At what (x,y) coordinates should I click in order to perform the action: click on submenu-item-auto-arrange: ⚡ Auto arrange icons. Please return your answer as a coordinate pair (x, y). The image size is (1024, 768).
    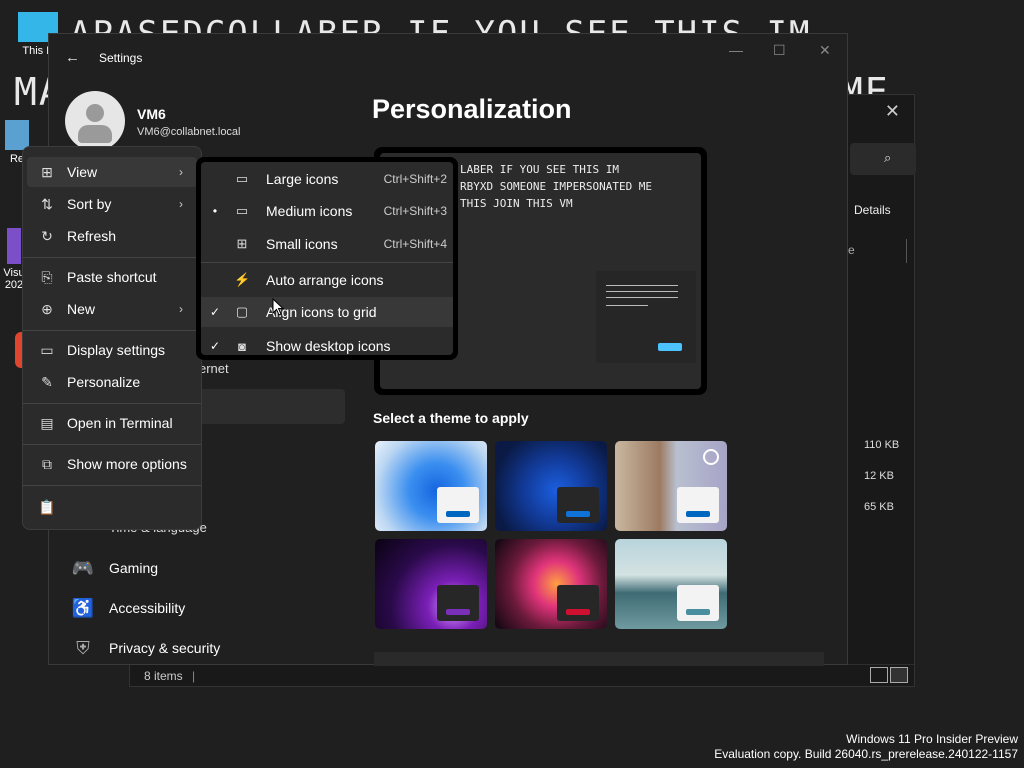
    Looking at the image, I should click on (327, 280).